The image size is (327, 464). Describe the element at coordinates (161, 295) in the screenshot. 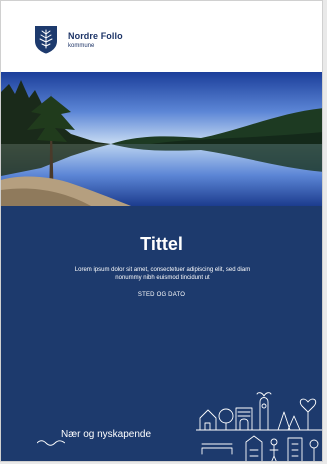

I see `place-and-date: STED OG DATO` at that location.